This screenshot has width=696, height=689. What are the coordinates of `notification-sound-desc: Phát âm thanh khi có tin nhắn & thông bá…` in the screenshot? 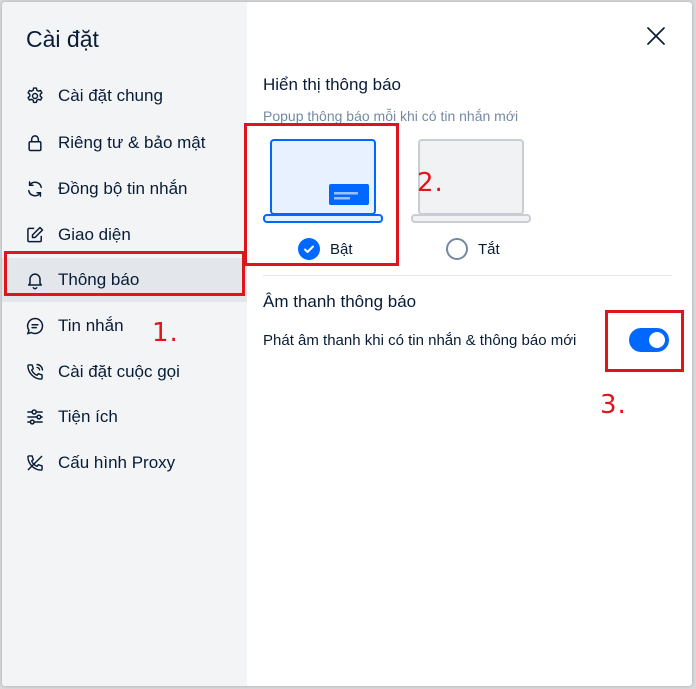 It's located at (420, 340).